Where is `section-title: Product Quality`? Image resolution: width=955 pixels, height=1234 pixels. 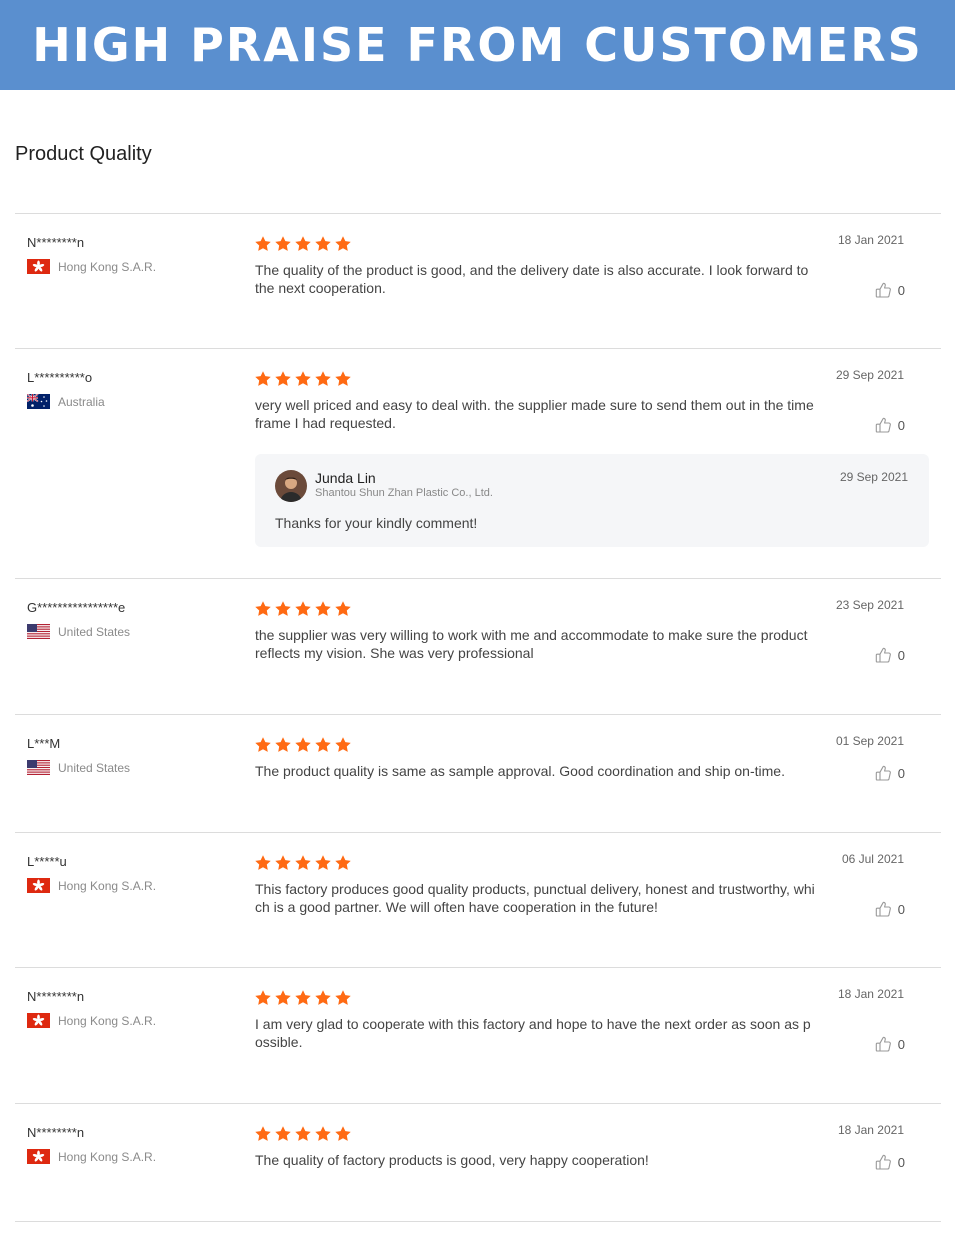 section-title: Product Quality is located at coordinates (83, 154).